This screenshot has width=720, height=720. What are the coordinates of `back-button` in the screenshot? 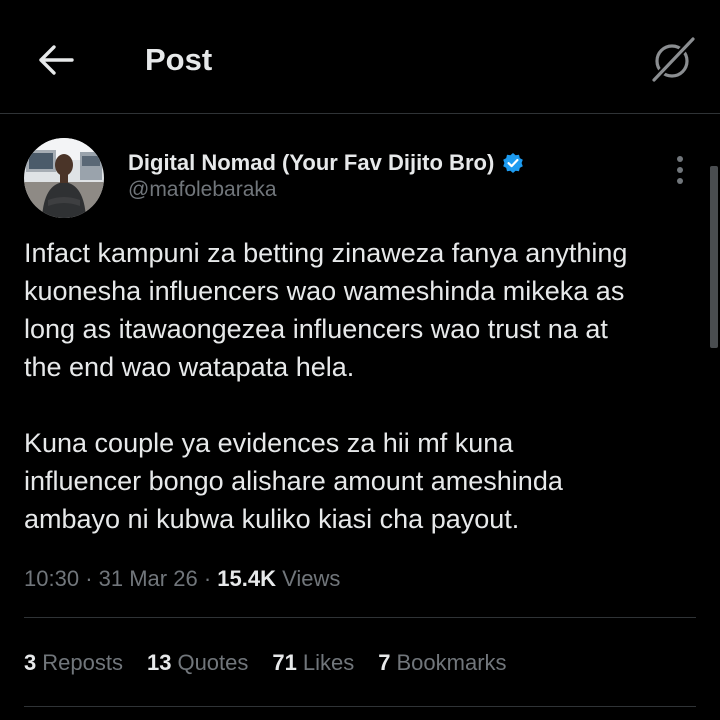 It's located at (56, 60).